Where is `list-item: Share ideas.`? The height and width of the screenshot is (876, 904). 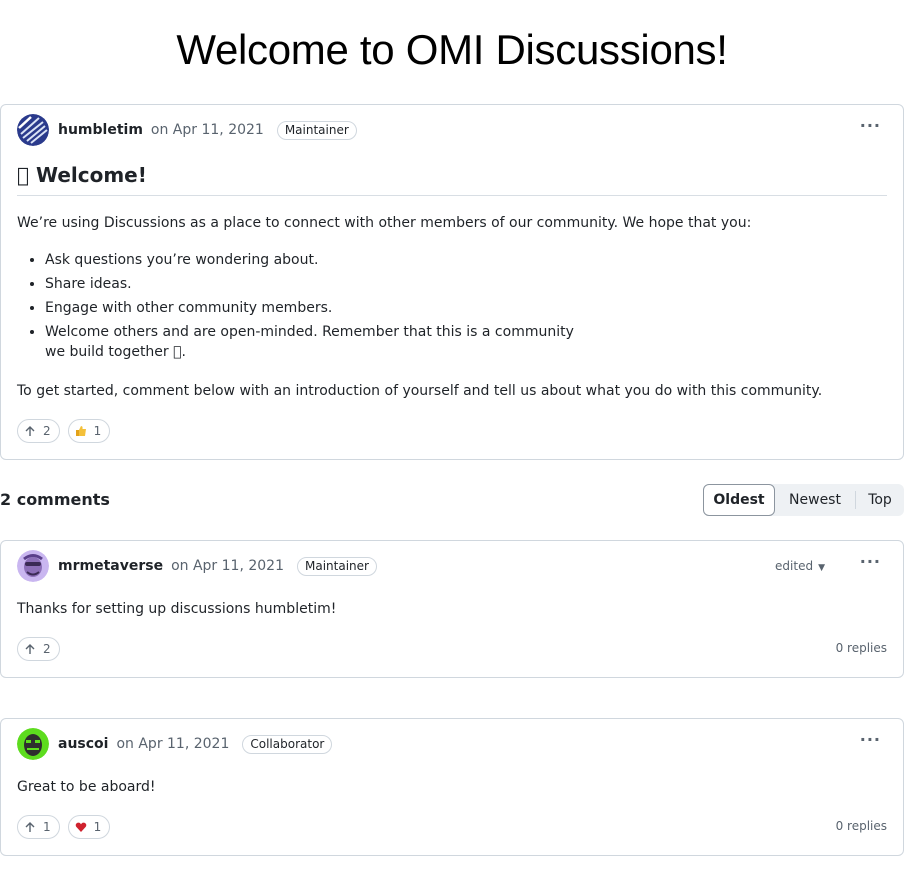
list-item: Share ideas. is located at coordinates (315, 284).